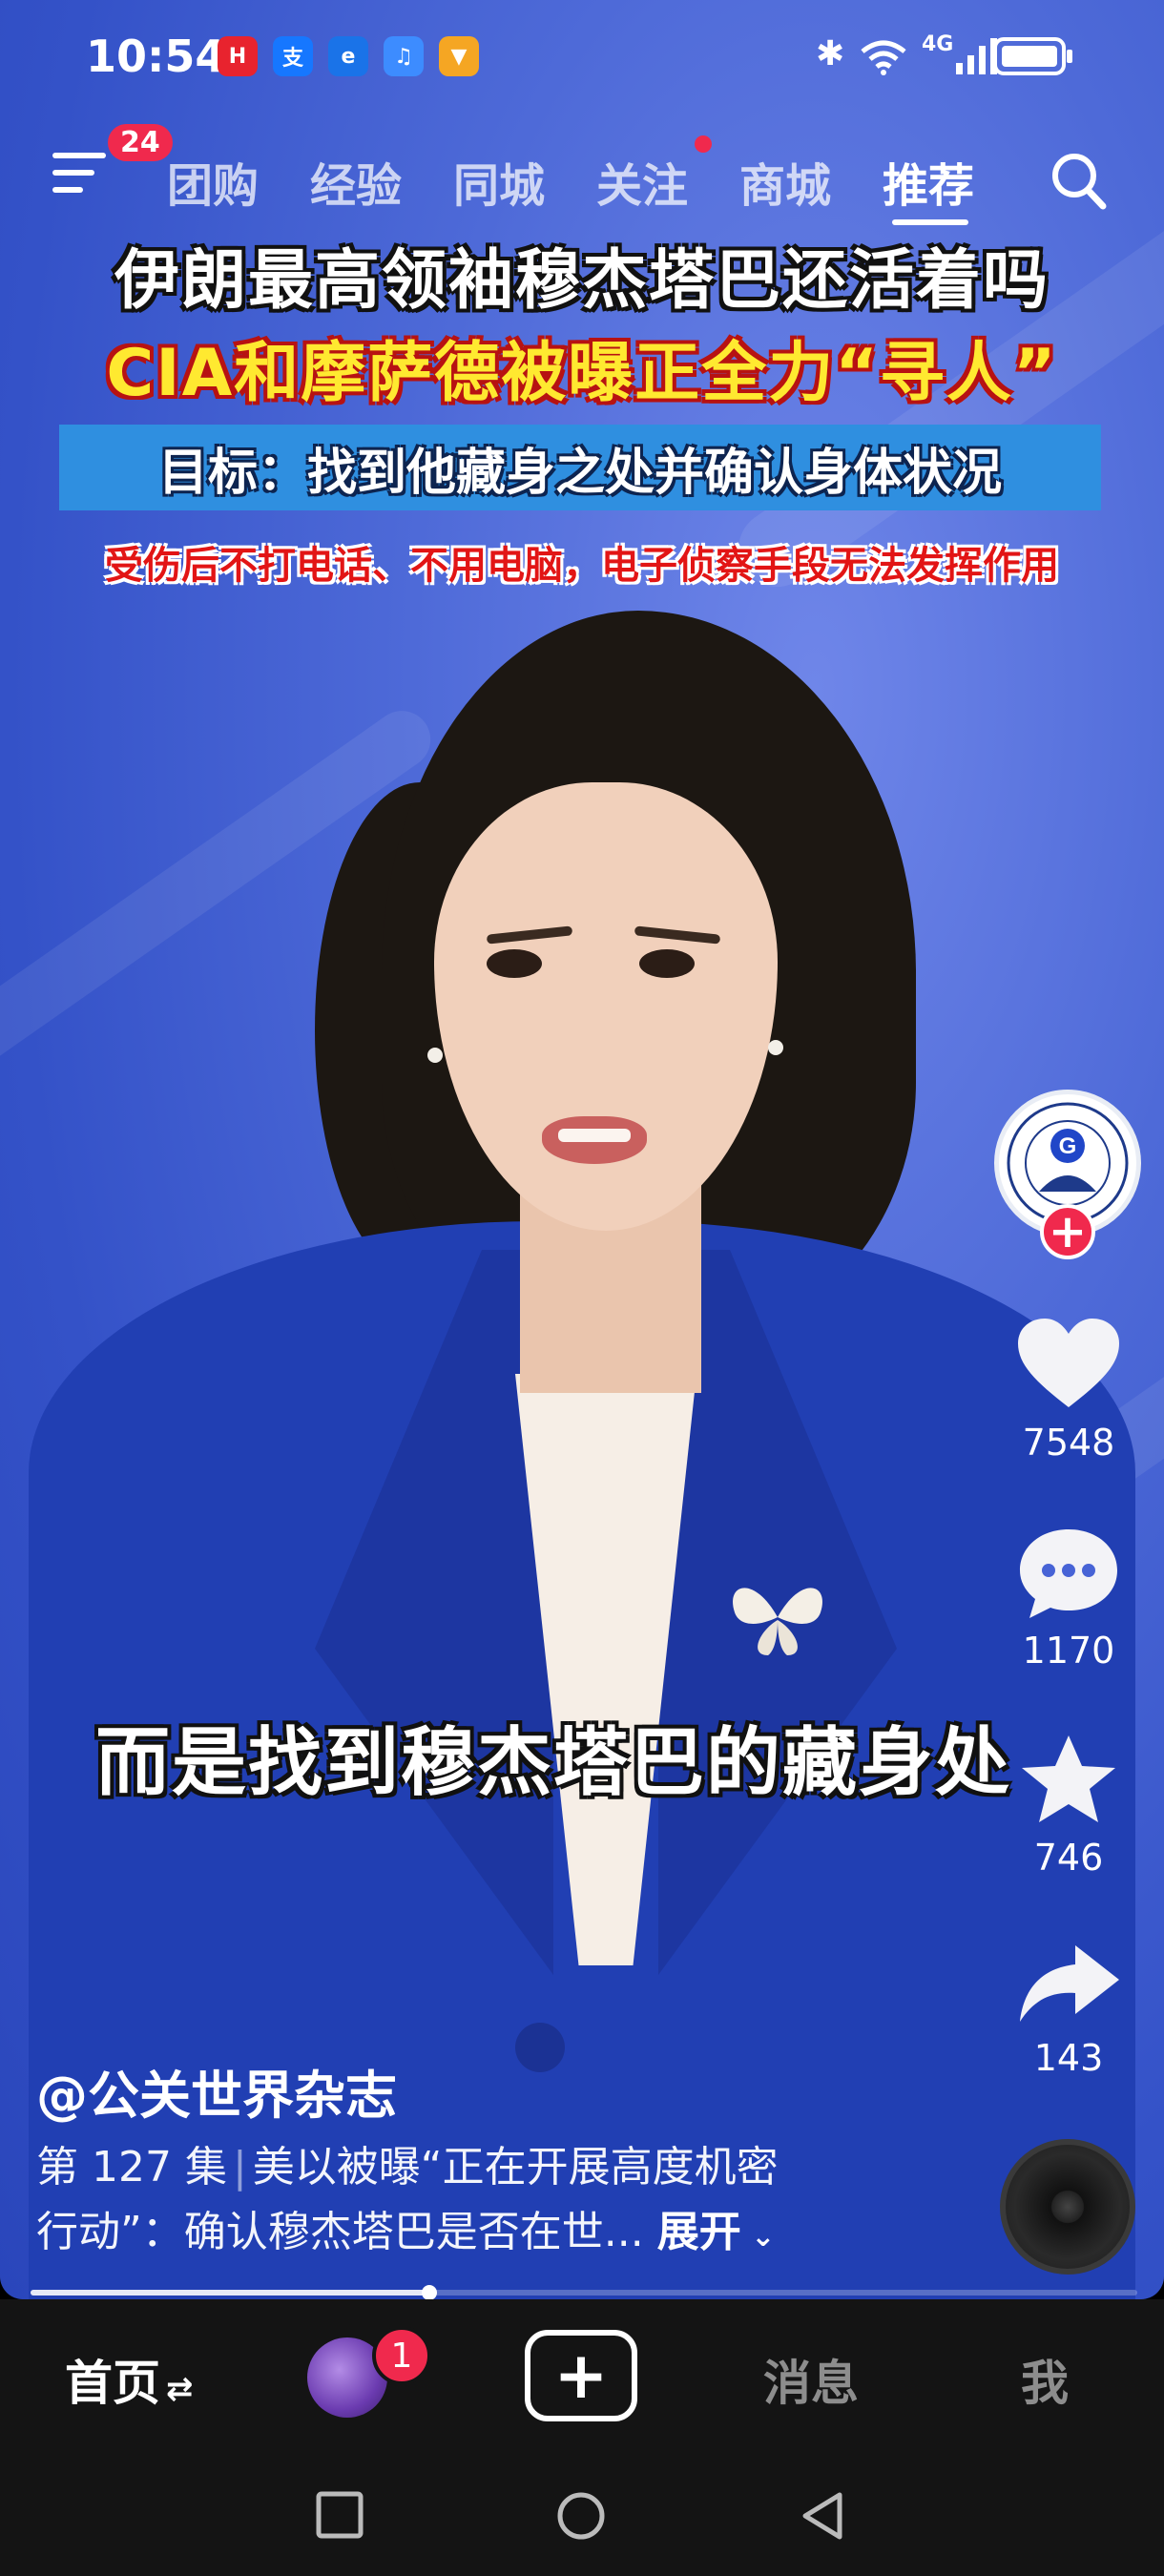 The image size is (1164, 2576). What do you see at coordinates (1078, 180) in the screenshot?
I see `search-icon` at bounding box center [1078, 180].